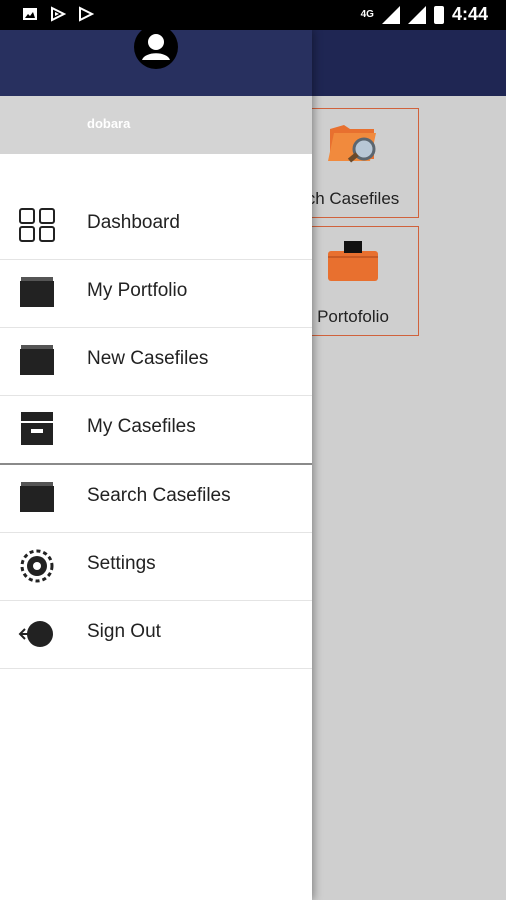  I want to click on menu-item-new-casefiles: New Casefiles, so click(156, 362).